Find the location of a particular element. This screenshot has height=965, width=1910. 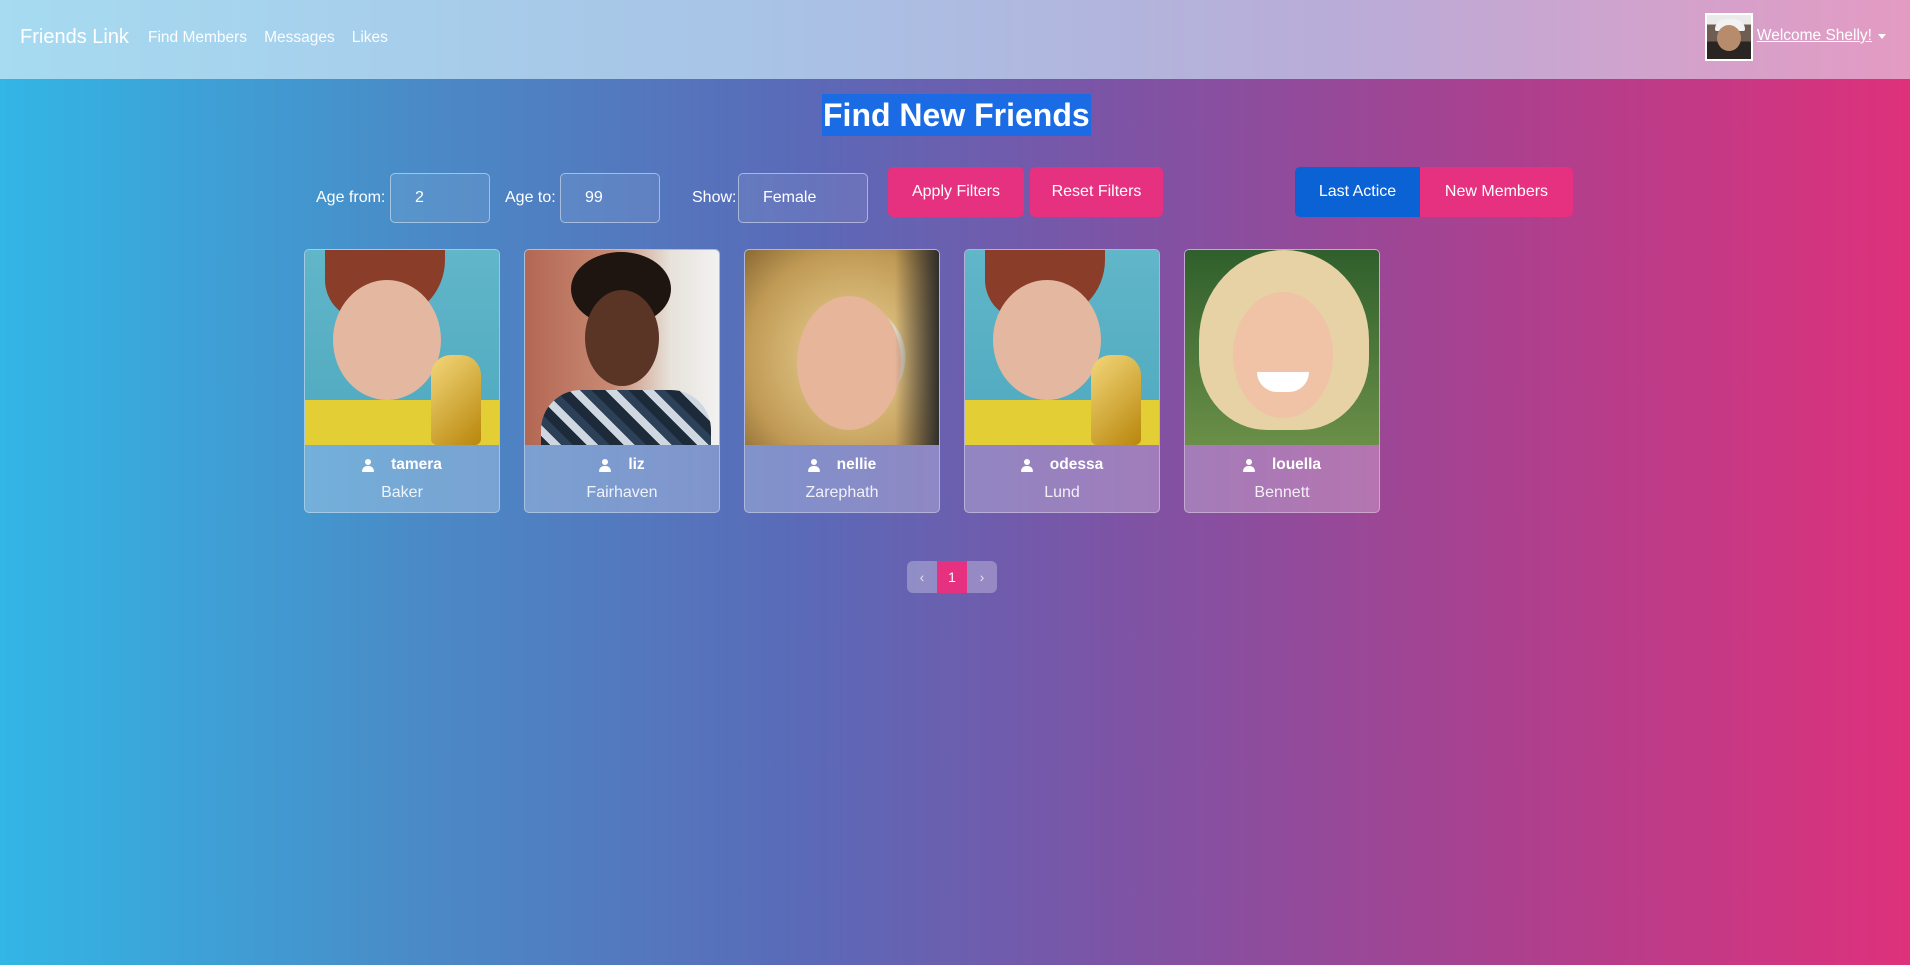

user-dropdown-toggle: Welcome Shelly! is located at coordinates (1821, 36).